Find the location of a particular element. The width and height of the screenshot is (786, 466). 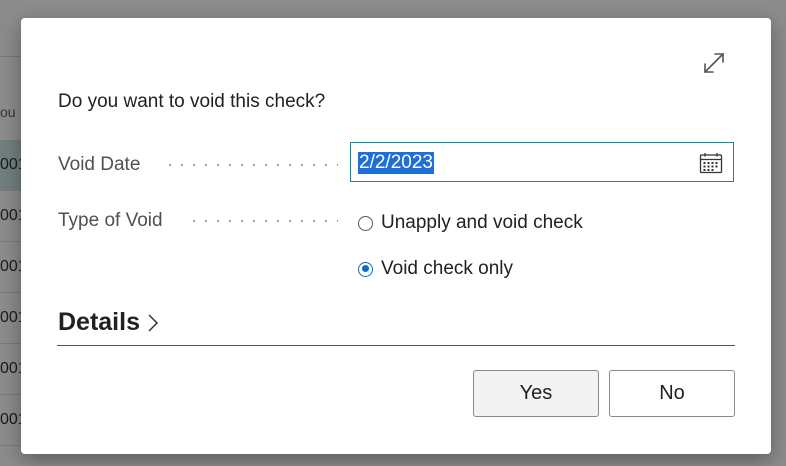

yes-button: Yes is located at coordinates (536, 393).